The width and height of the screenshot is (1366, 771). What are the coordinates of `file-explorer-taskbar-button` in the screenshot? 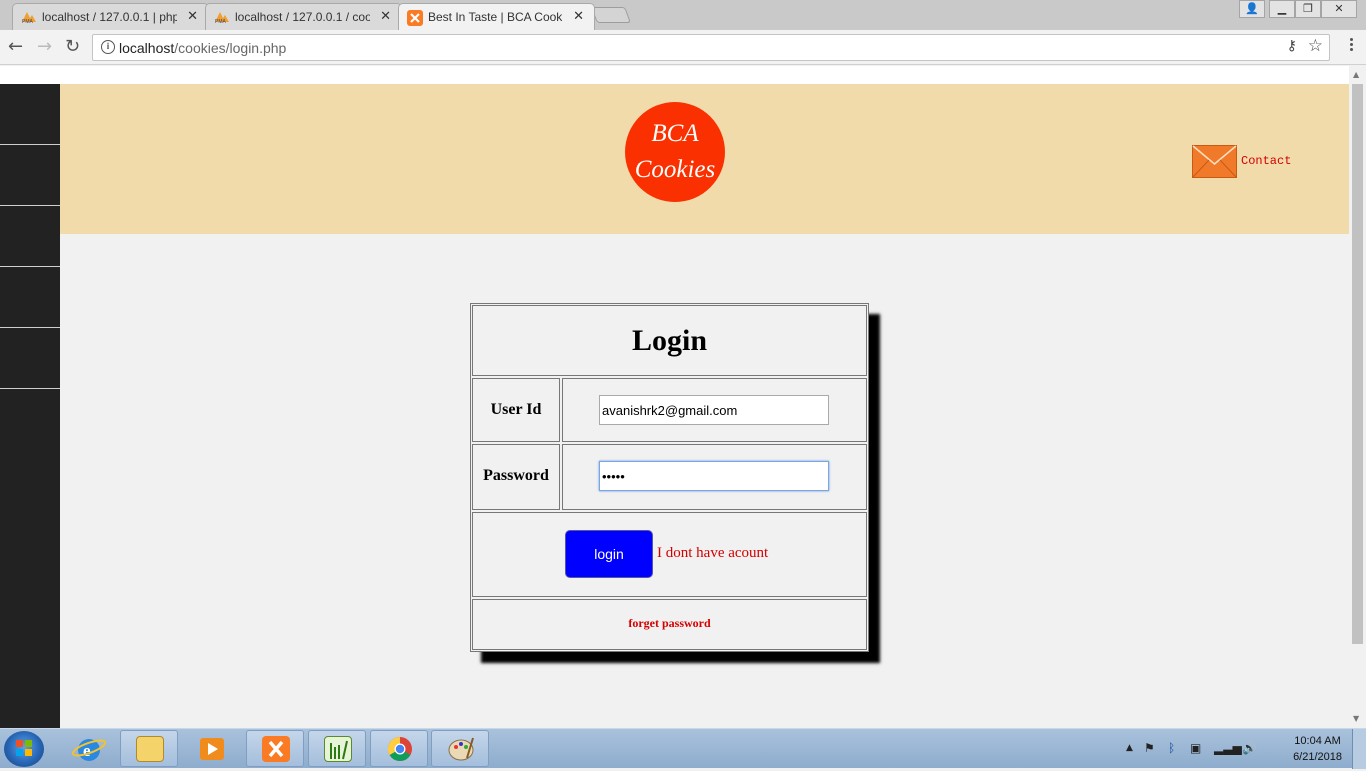 It's located at (149, 748).